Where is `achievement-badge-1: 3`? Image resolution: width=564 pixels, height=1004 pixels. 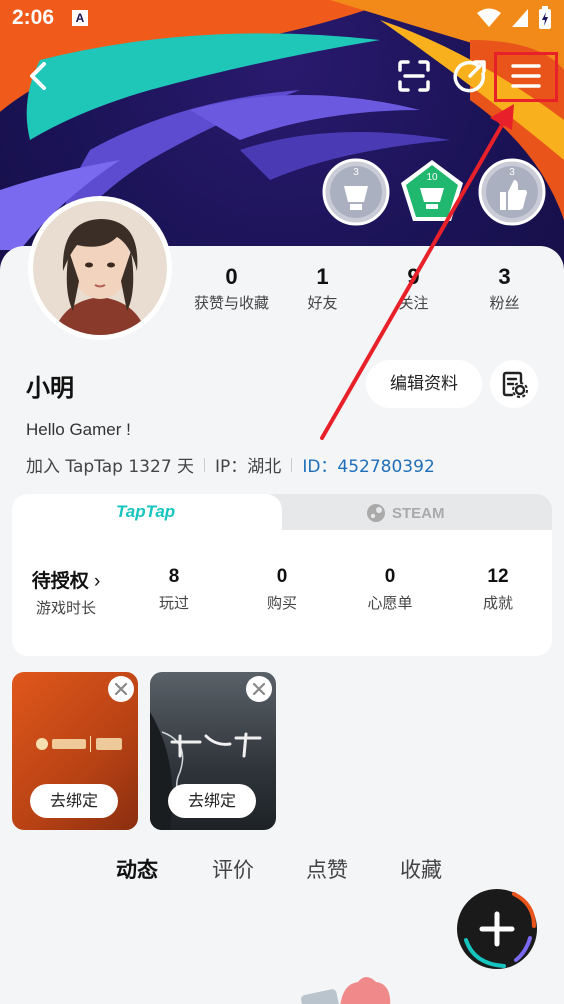 achievement-badge-1: 3 is located at coordinates (356, 192).